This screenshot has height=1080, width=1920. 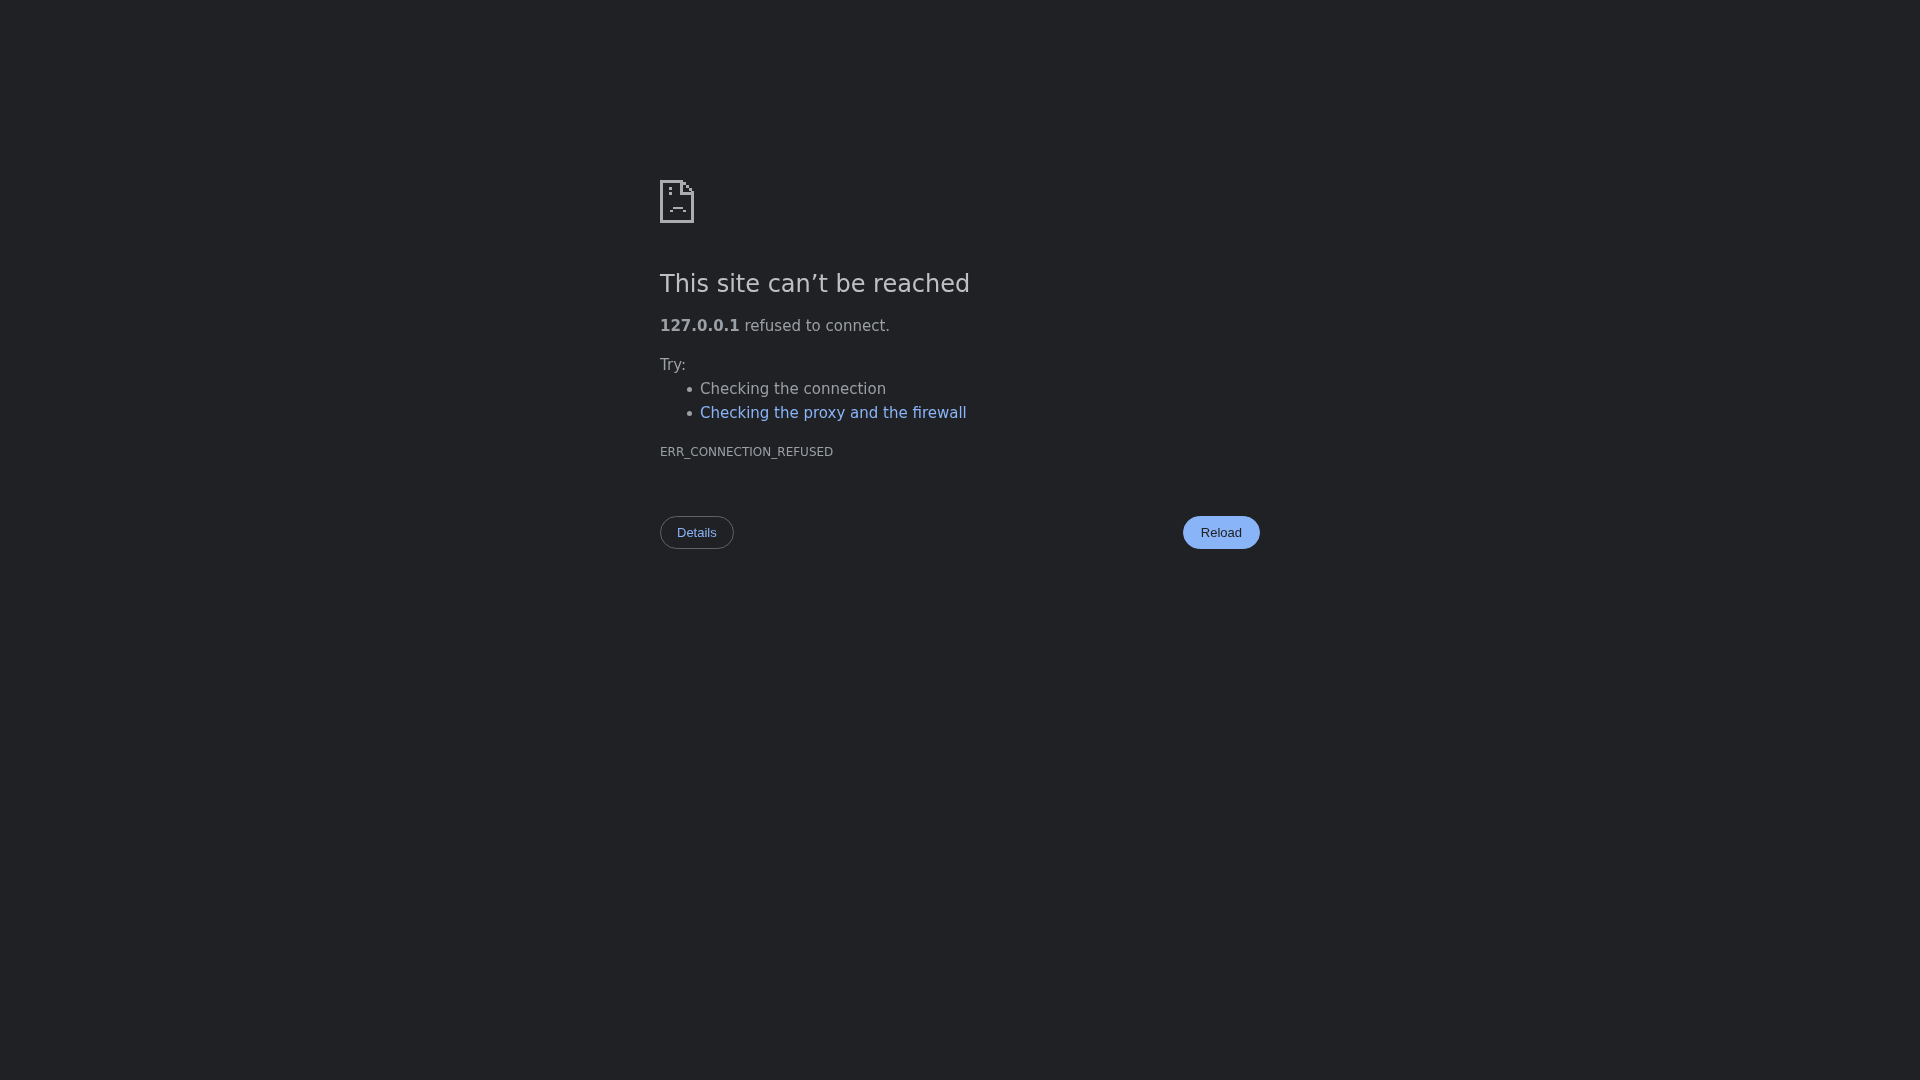 I want to click on error-message: 127.0.0.1 refused to connect., so click(x=775, y=326).